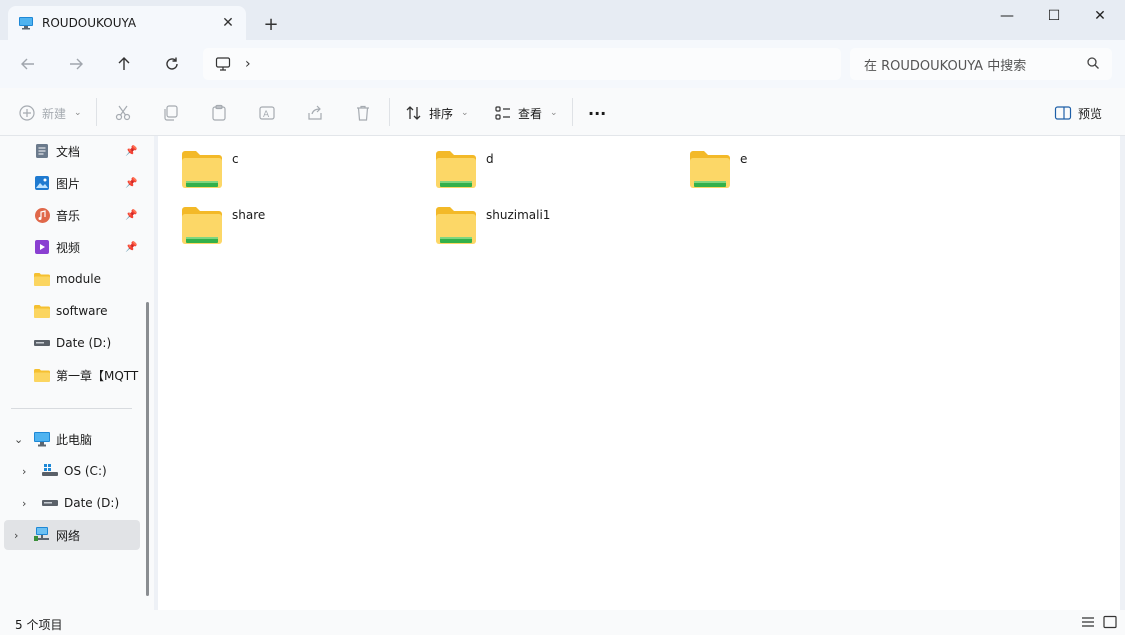 Image resolution: width=1125 pixels, height=635 pixels. What do you see at coordinates (74, 439) in the screenshot?
I see `sidebar-item-label: 此电脑` at bounding box center [74, 439].